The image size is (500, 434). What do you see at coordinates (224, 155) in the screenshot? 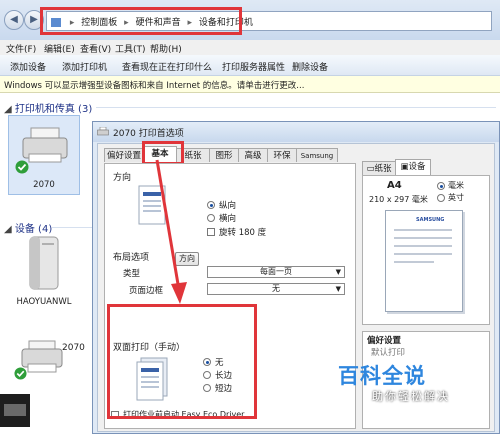
I see `tab-graphics: 图形` at bounding box center [224, 155].